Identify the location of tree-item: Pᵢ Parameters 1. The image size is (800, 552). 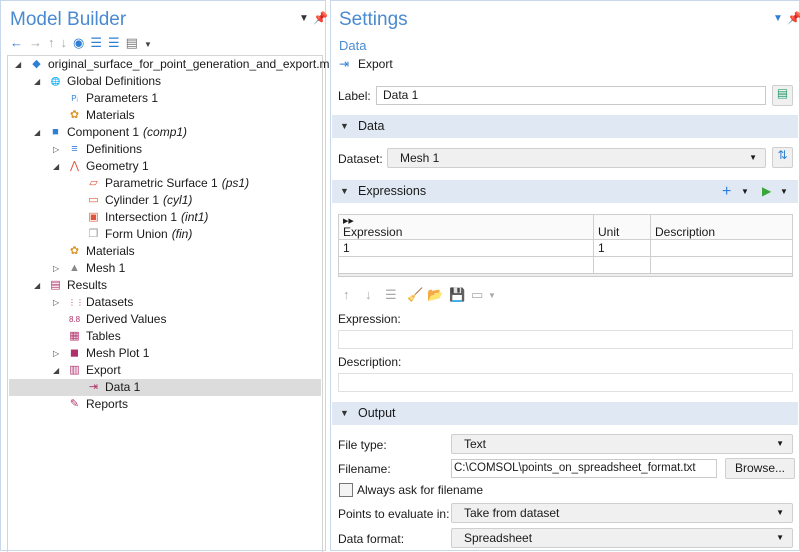
(165, 98).